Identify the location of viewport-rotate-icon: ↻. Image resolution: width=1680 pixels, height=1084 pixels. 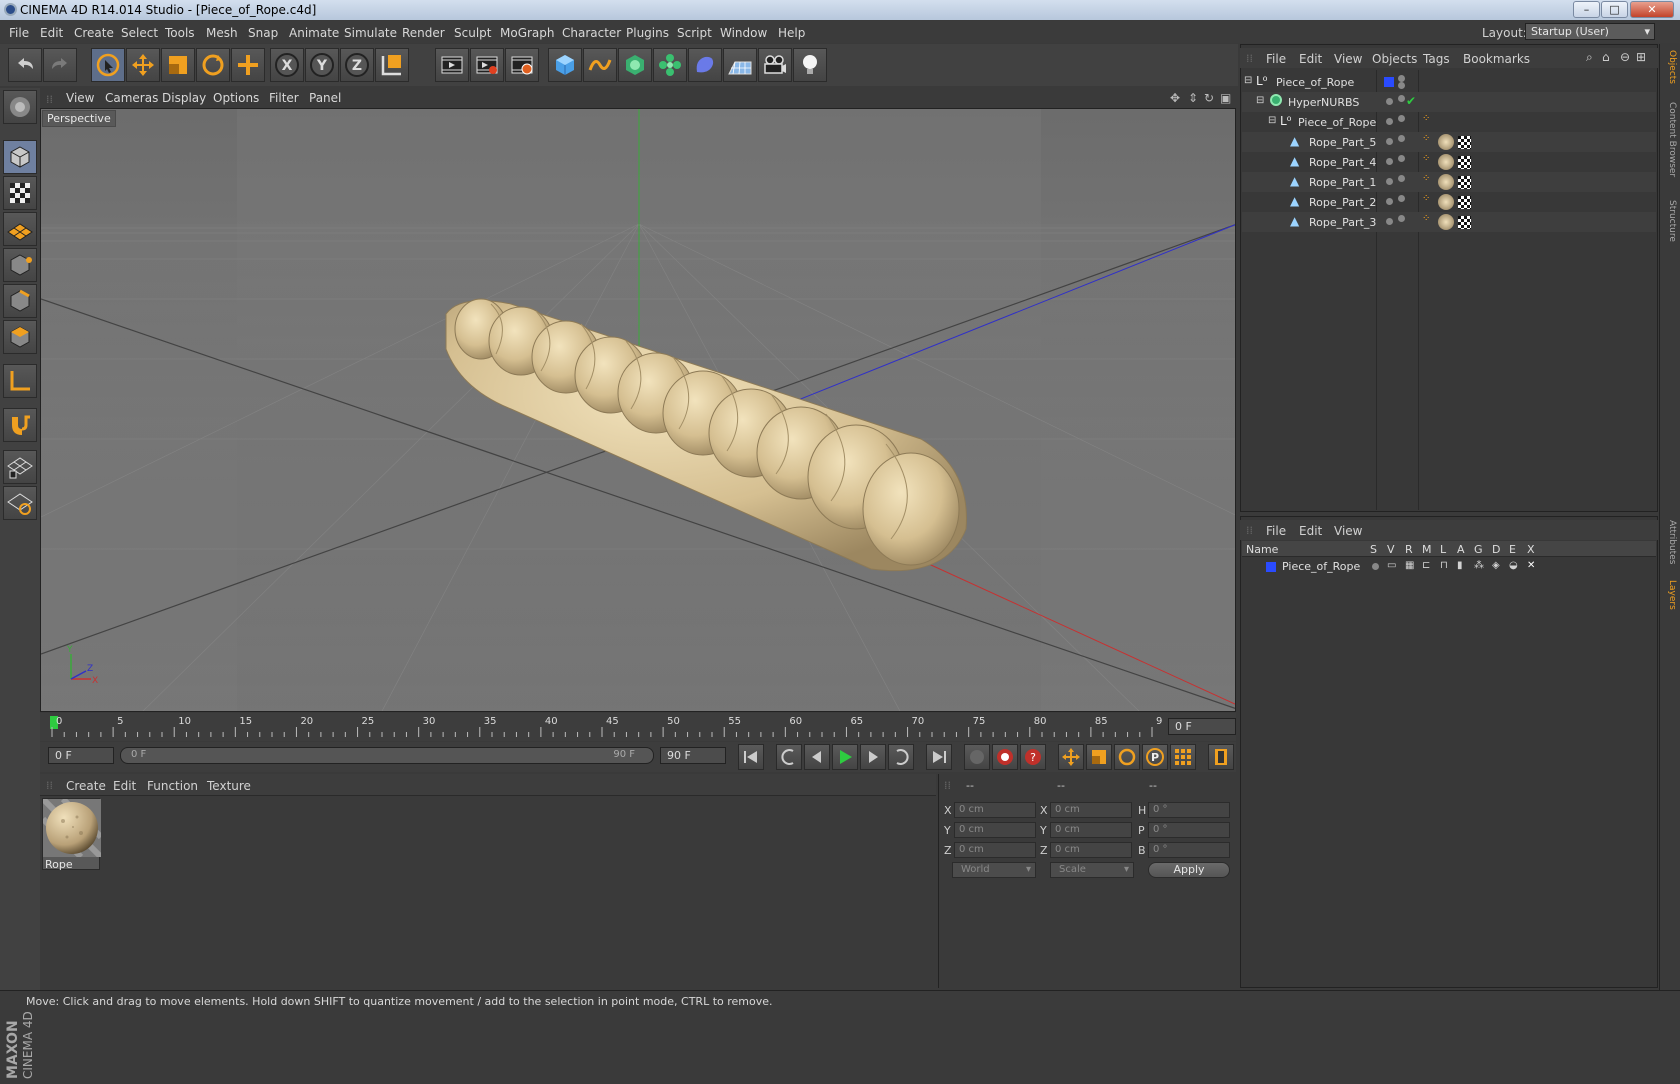
(1209, 98).